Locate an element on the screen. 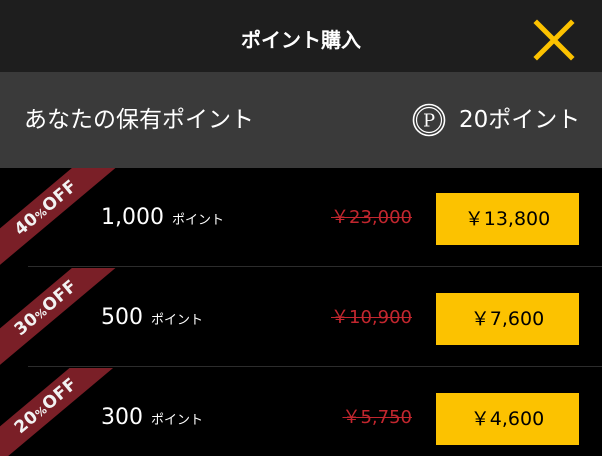 Image resolution: width=602 pixels, height=456 pixels. close-button is located at coordinates (554, 40).